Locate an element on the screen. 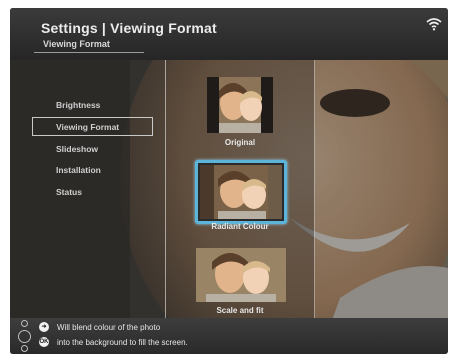  option-label: Scale and fit is located at coordinates (240, 310).